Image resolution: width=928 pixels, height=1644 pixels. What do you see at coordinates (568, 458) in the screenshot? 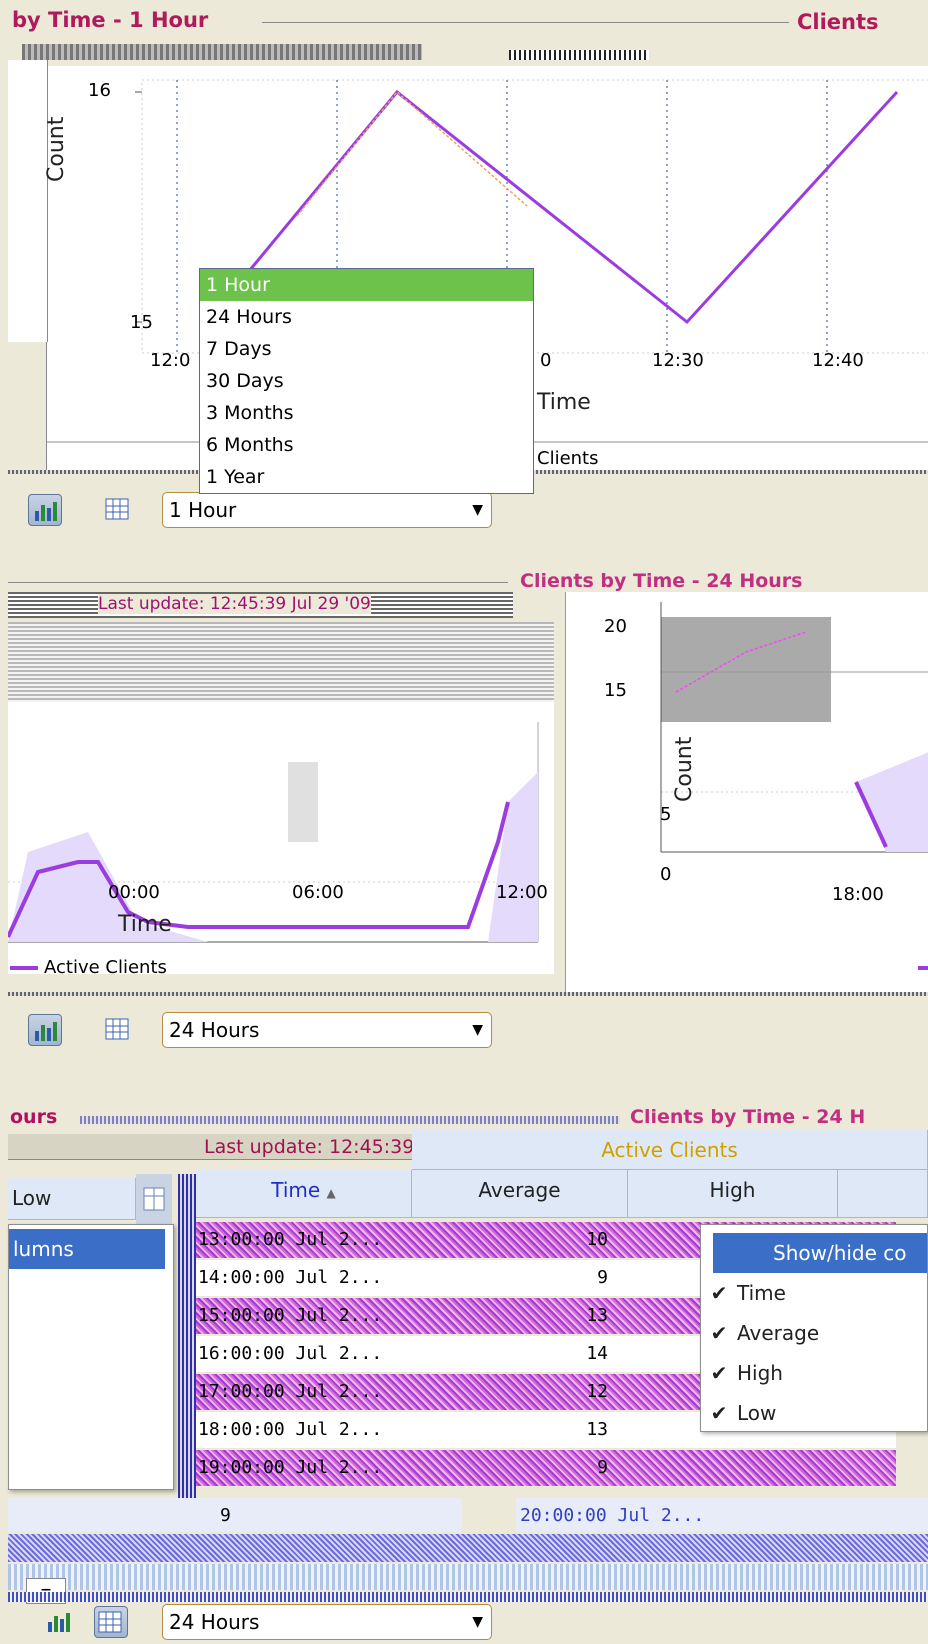
I see `legend-label: Clients` at bounding box center [568, 458].